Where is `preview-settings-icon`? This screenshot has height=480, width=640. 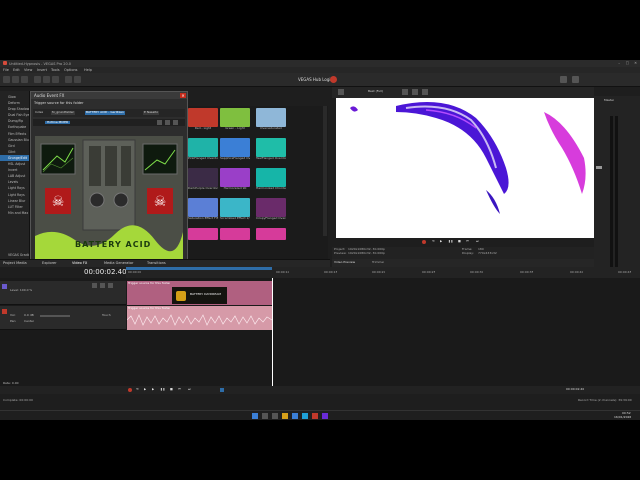 preview-settings-icon is located at coordinates (341, 92).